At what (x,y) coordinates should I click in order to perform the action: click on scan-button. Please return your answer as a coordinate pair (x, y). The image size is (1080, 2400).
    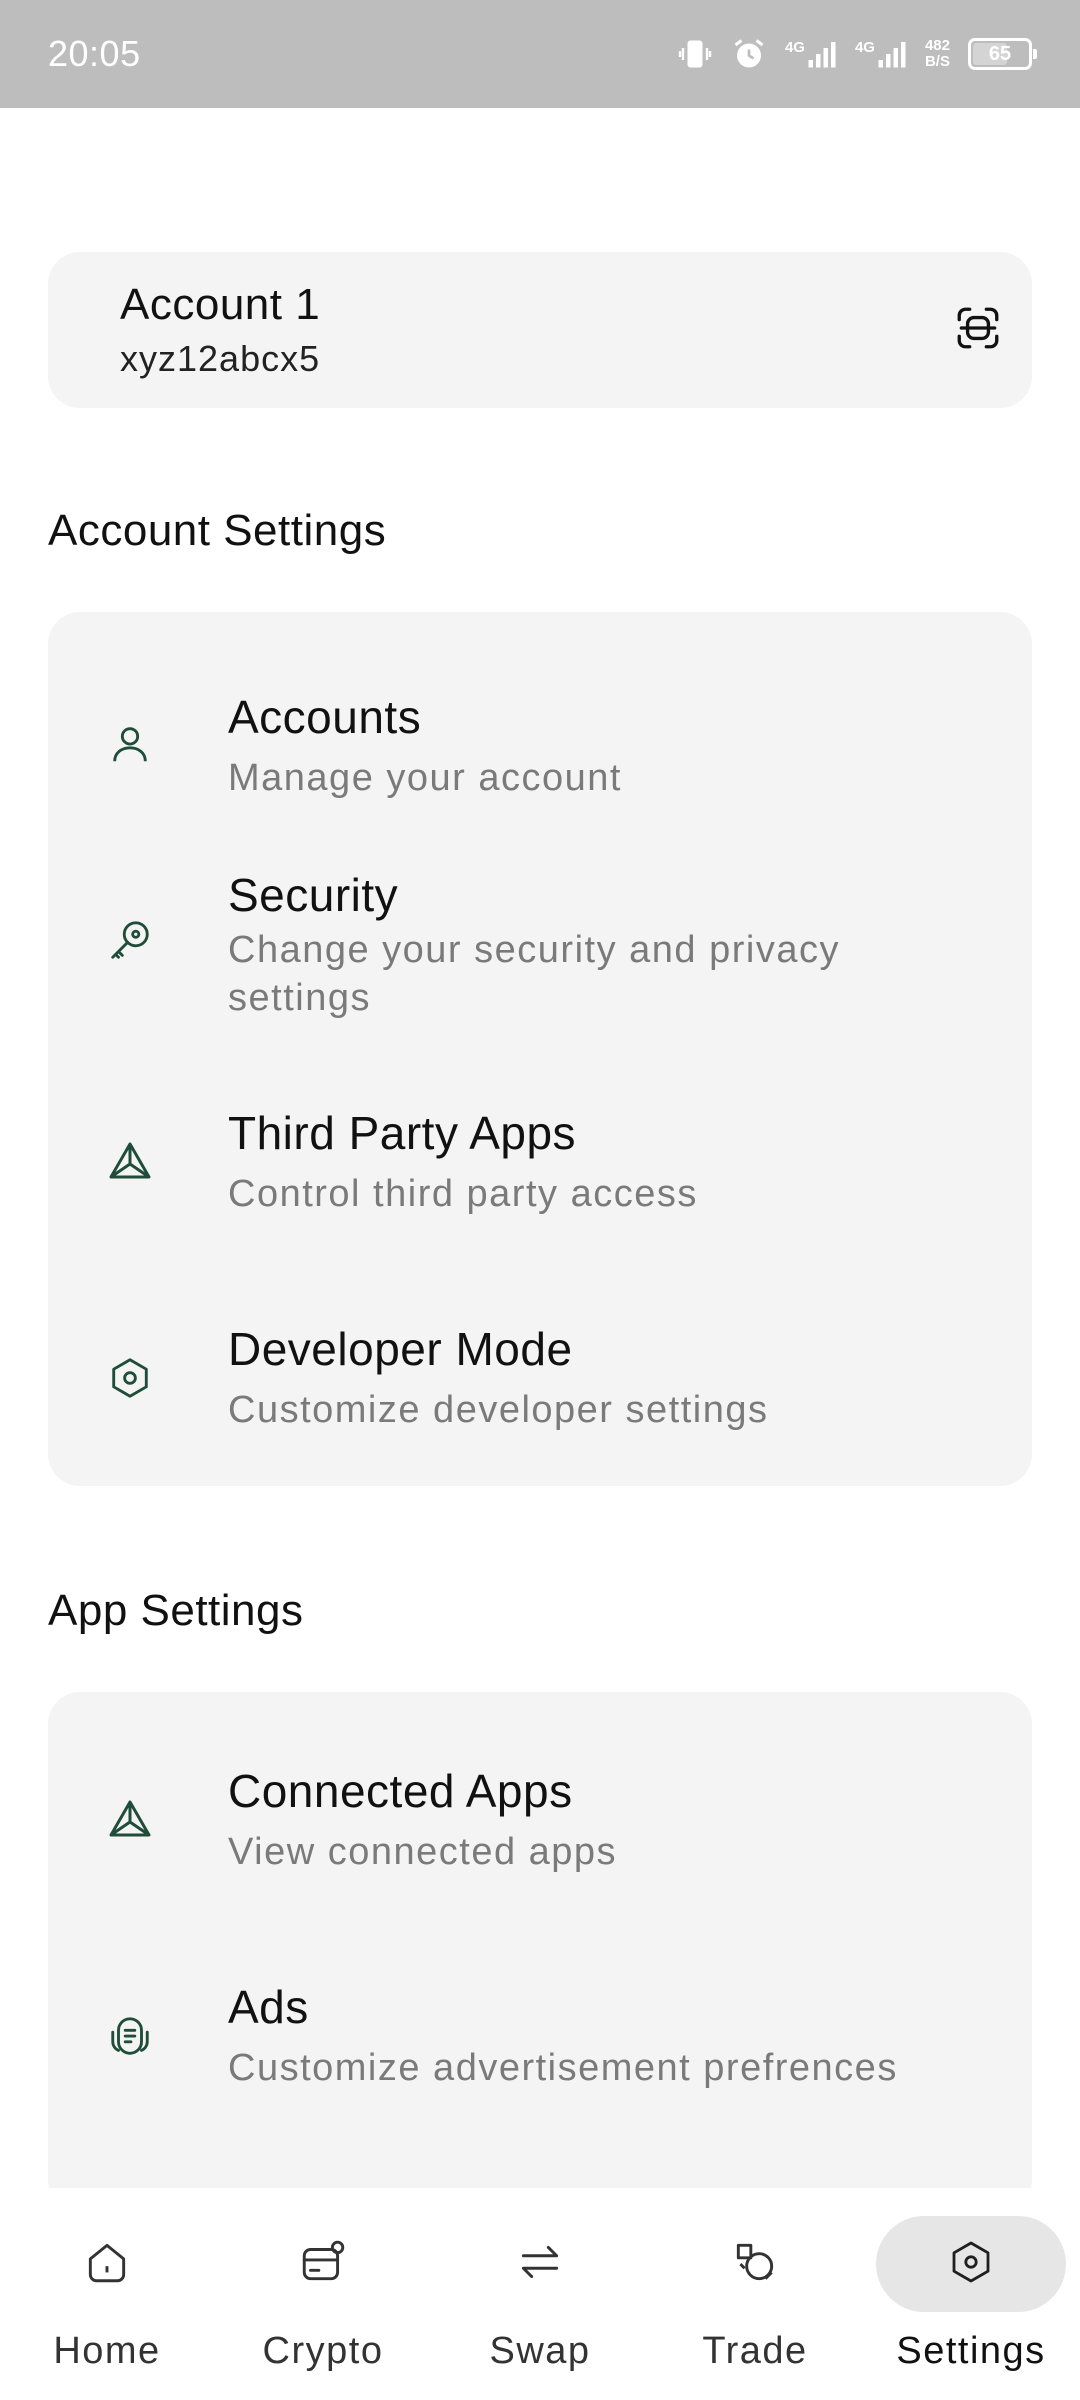
    Looking at the image, I should click on (978, 330).